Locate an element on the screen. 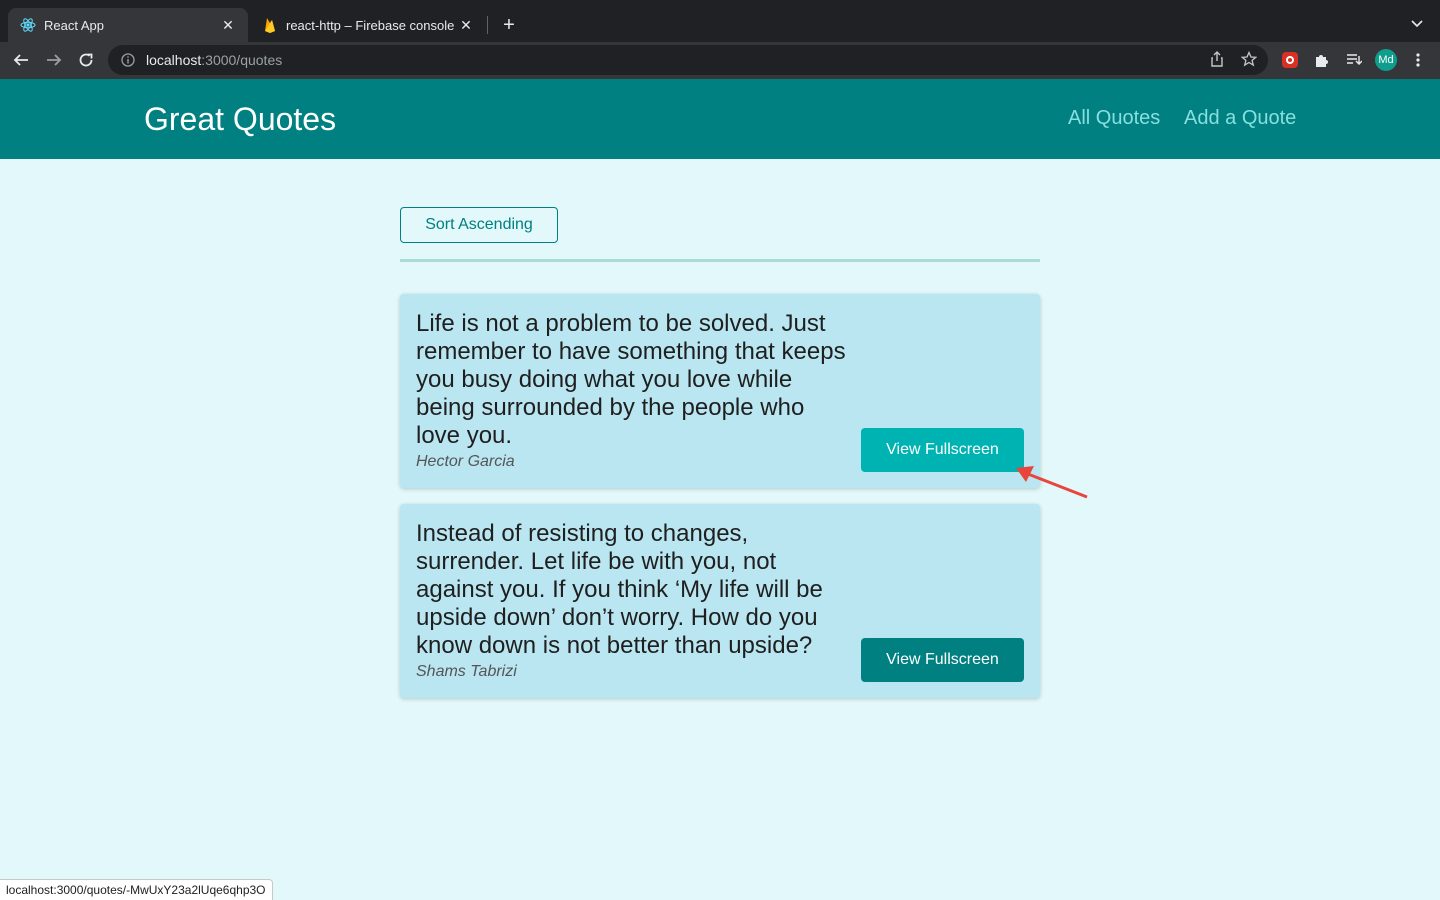 The image size is (1440, 900). reload-icon is located at coordinates (86, 60).